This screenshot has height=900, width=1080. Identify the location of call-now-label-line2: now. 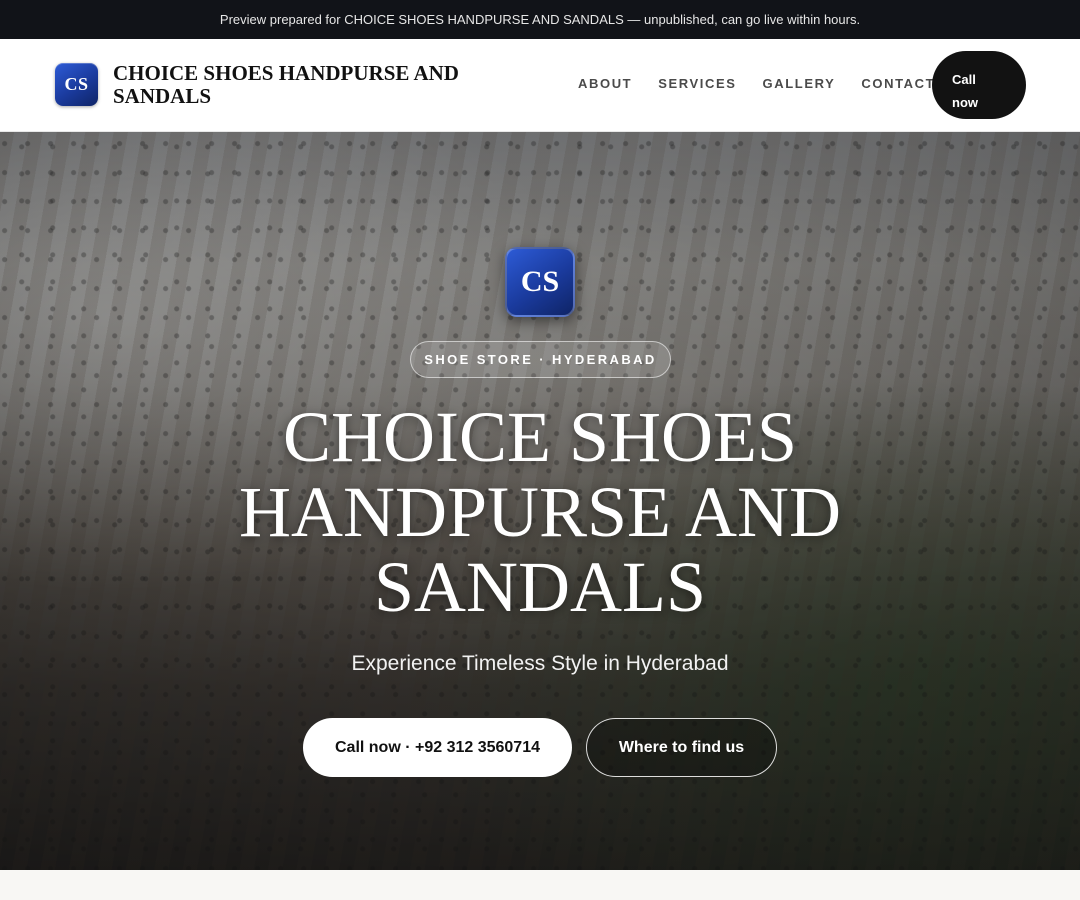
(965, 102).